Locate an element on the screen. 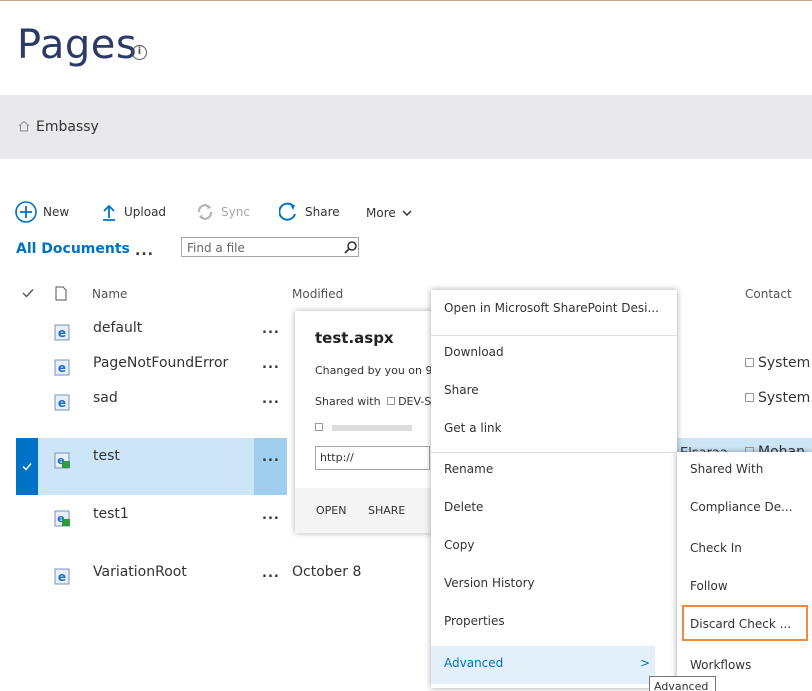 This screenshot has height=691, width=812. row-name: test1 is located at coordinates (111, 514).